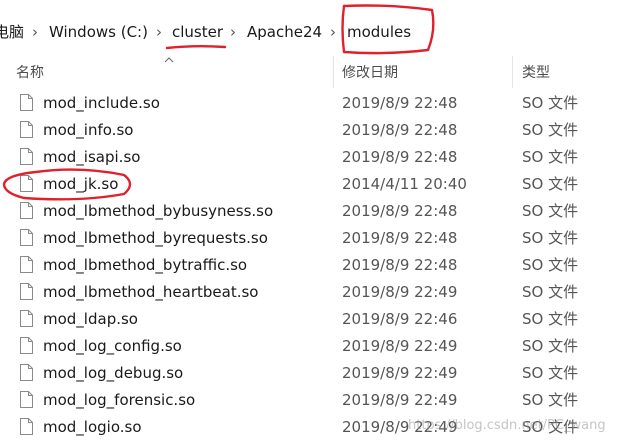 The height and width of the screenshot is (445, 620). I want to click on file-name: mod_lbmethod_heartbeat.so, so click(151, 292).